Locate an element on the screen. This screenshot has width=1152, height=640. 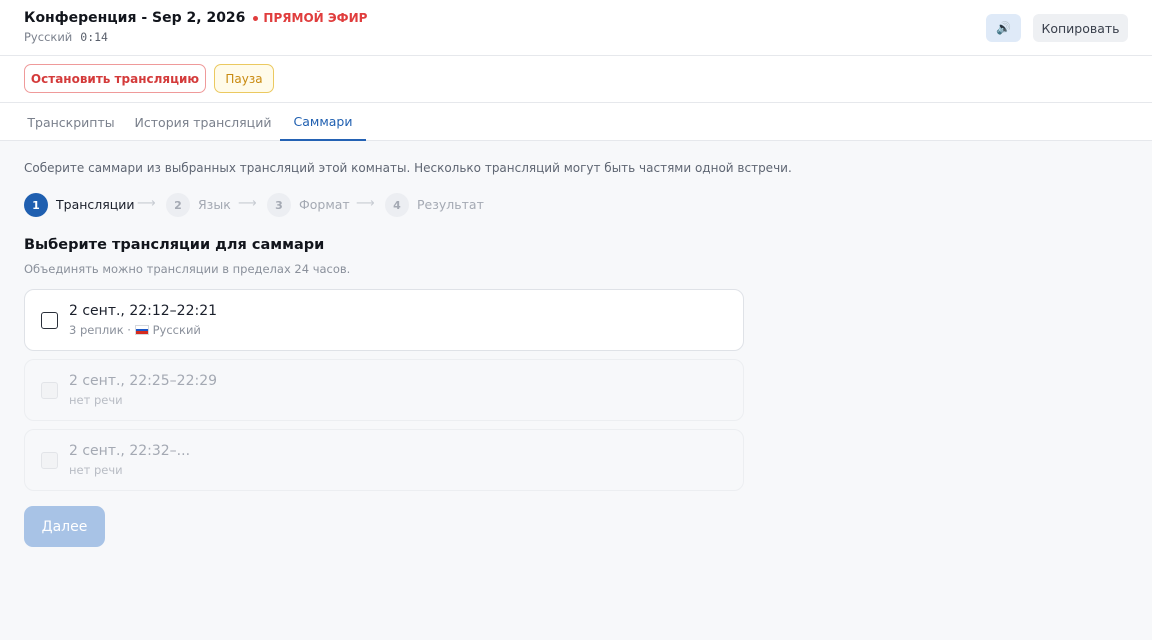
broadcast-meta-count: 3 реплик · is located at coordinates (102, 330).